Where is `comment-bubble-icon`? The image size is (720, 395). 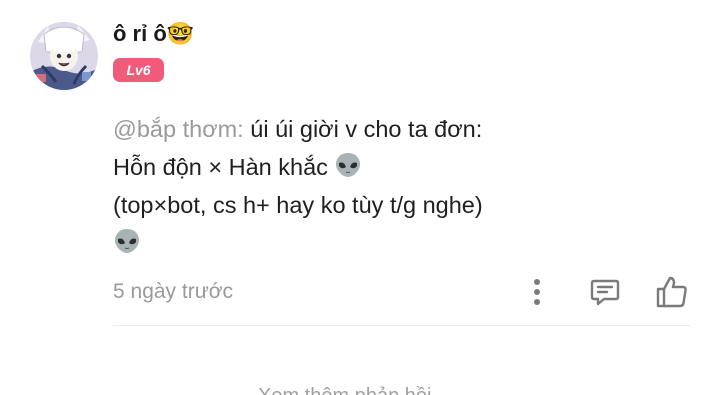 comment-bubble-icon is located at coordinates (605, 292).